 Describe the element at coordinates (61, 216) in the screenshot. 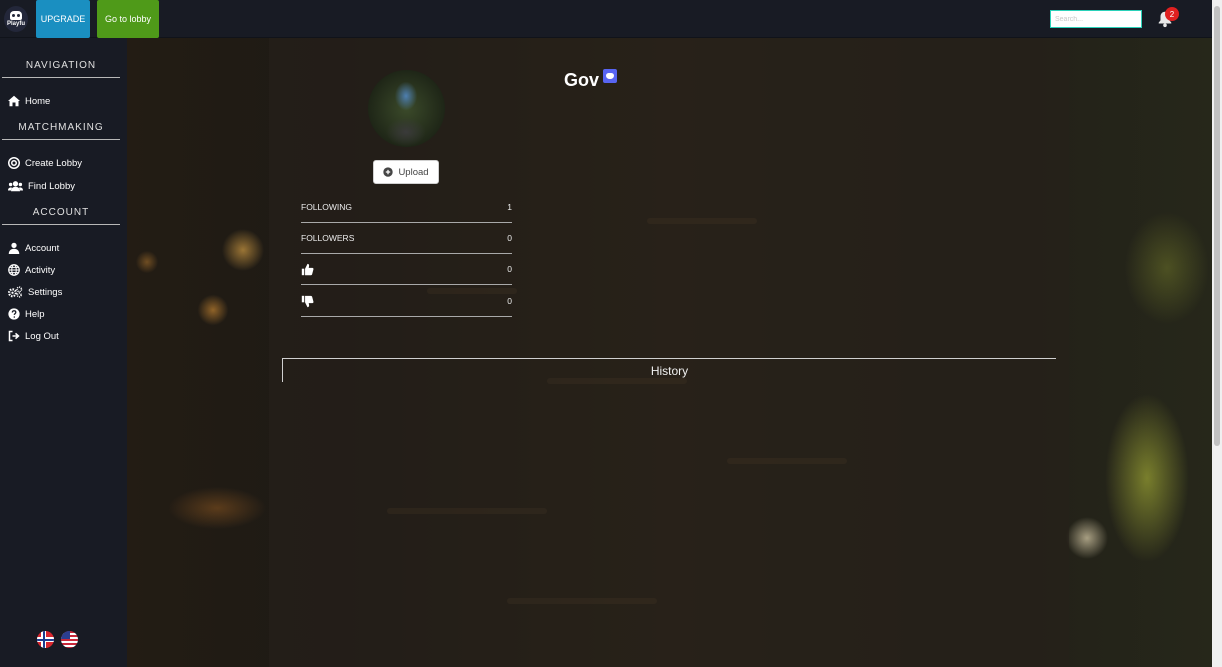

I see `section-title-account: ACCOUNT` at that location.